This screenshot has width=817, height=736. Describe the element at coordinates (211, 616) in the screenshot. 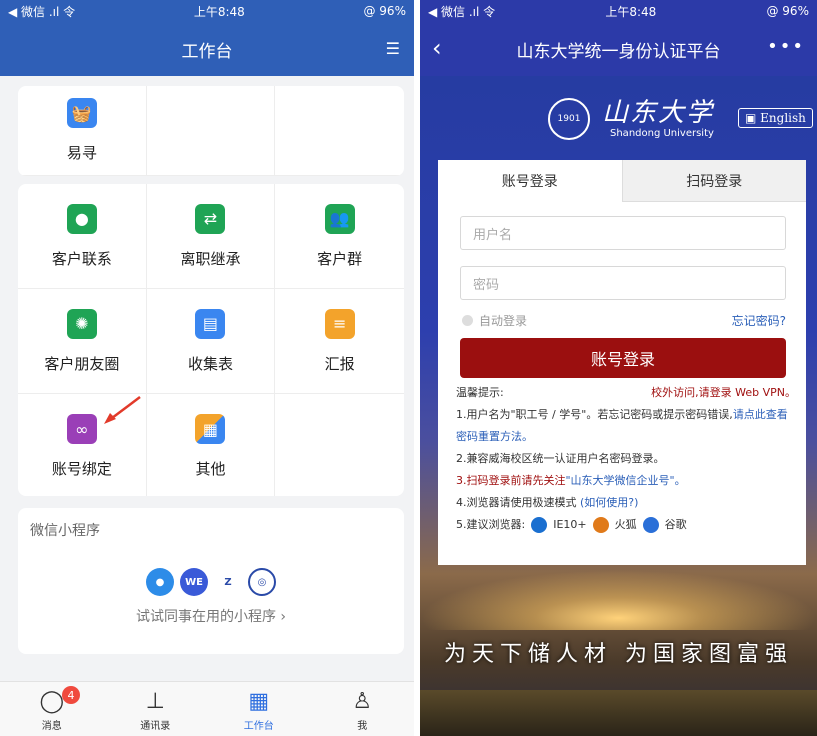

I see `mini-program-link: 试试同事在用的小程序 ›` at that location.